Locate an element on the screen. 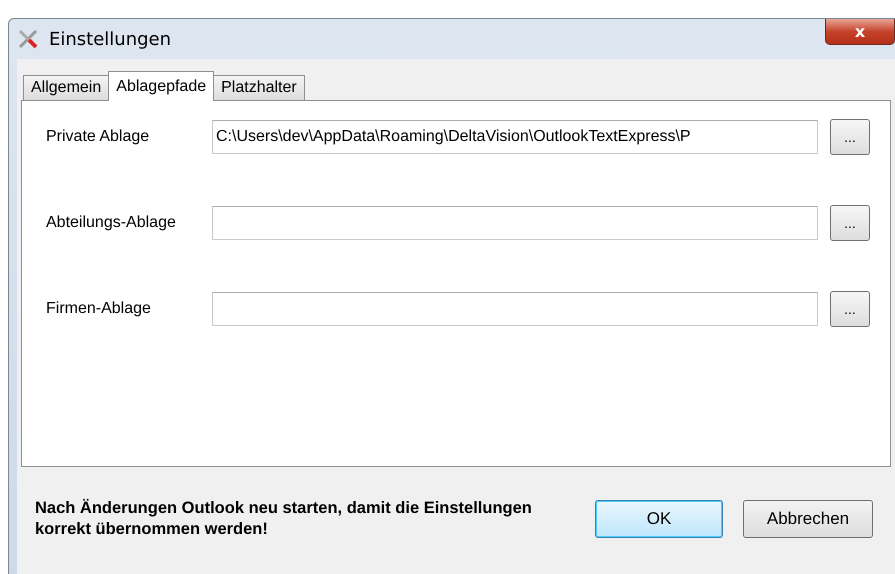 This screenshot has height=574, width=895. tab: Allgemein is located at coordinates (66, 88).